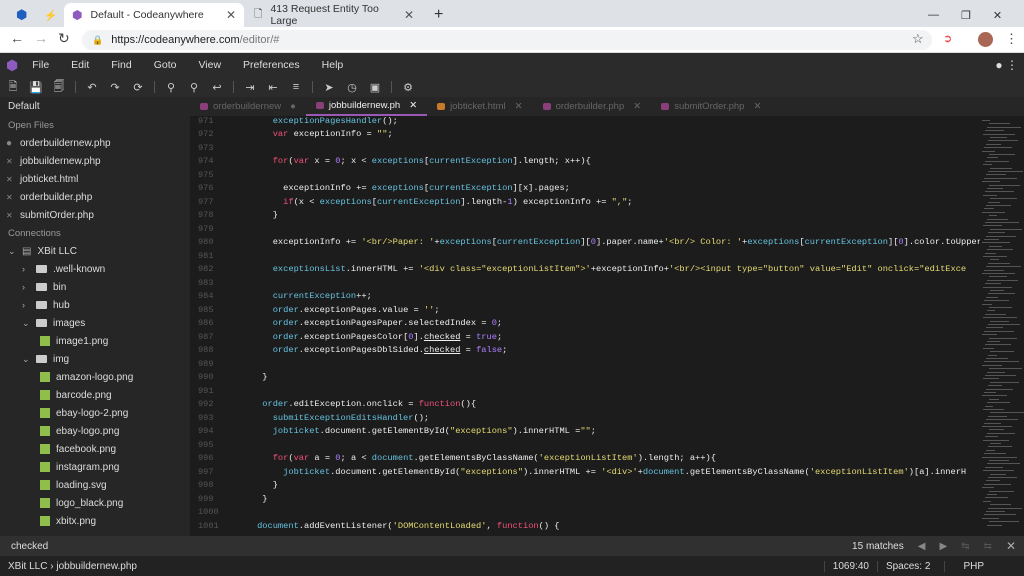  What do you see at coordinates (375, 87) in the screenshot?
I see `preview-icon: ▣` at bounding box center [375, 87].